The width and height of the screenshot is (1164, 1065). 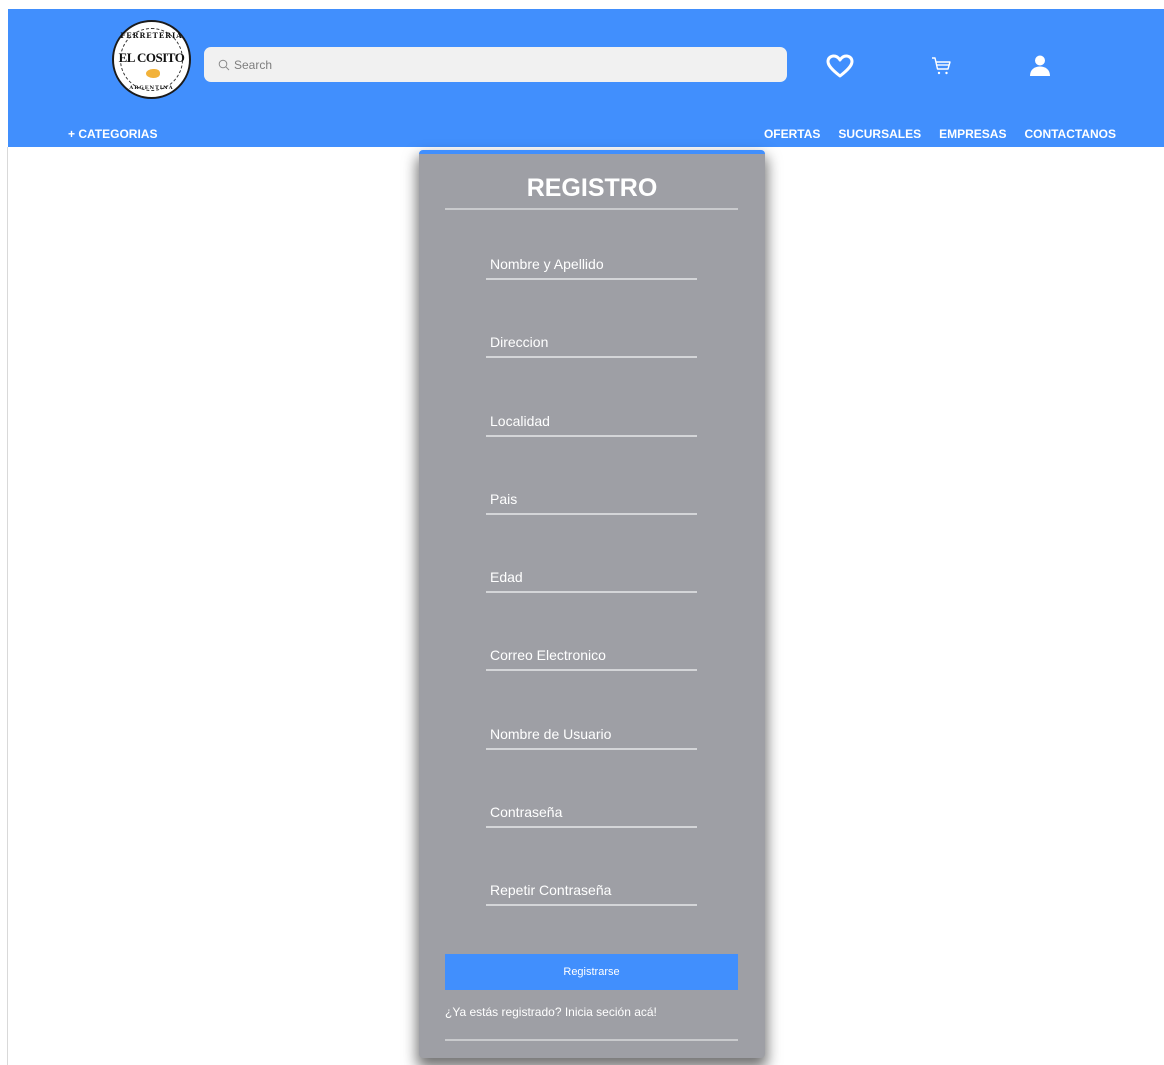 I want to click on cart-icon, so click(x=941, y=66).